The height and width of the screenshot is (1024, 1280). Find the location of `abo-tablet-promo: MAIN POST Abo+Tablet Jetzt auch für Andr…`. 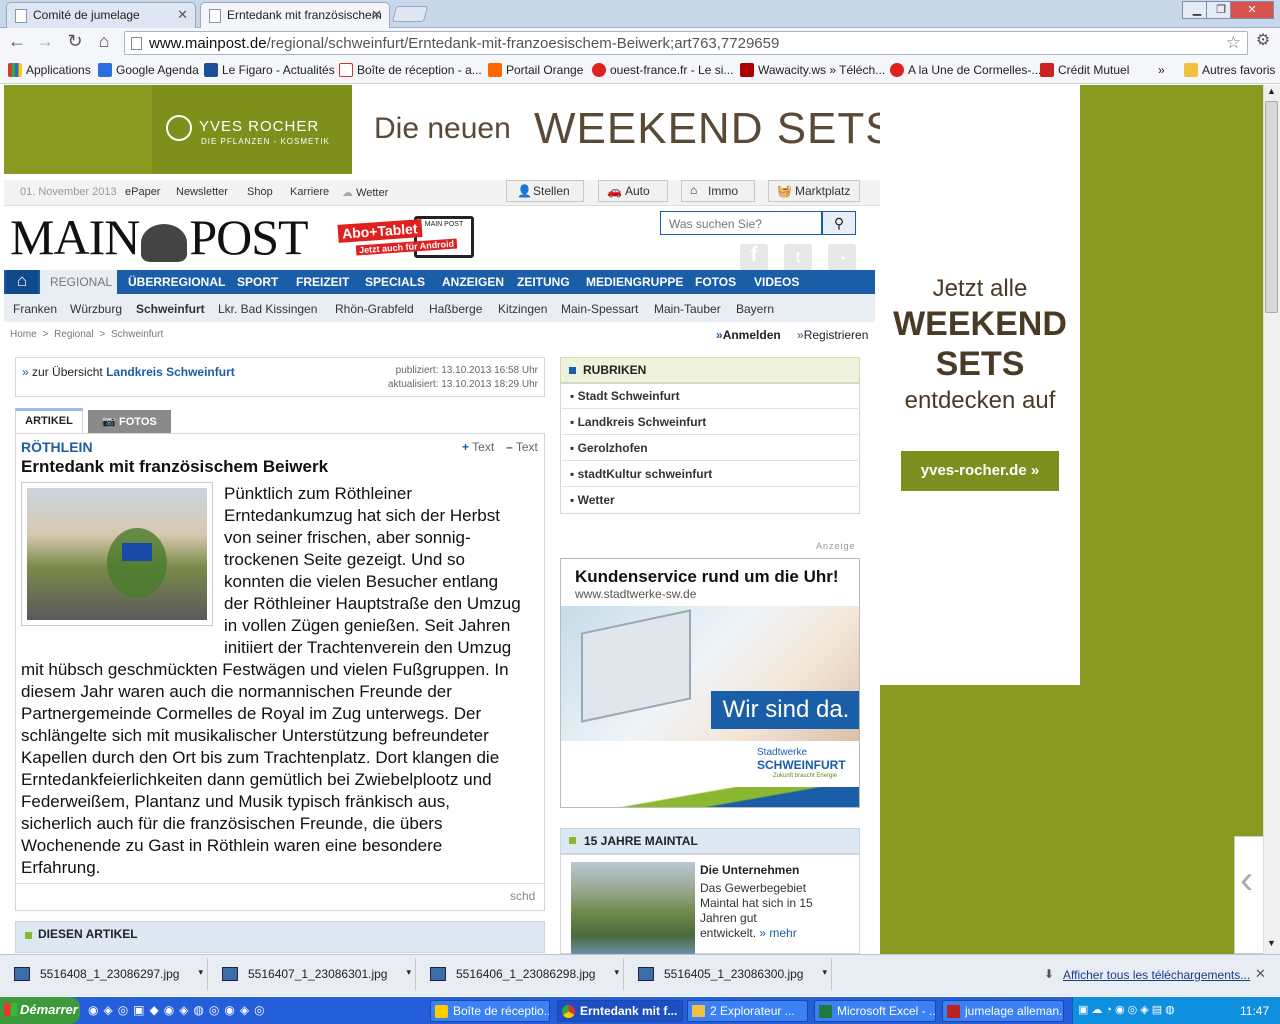

abo-tablet-promo: MAIN POST Abo+Tablet Jetzt auch für Andr… is located at coordinates (405, 237).